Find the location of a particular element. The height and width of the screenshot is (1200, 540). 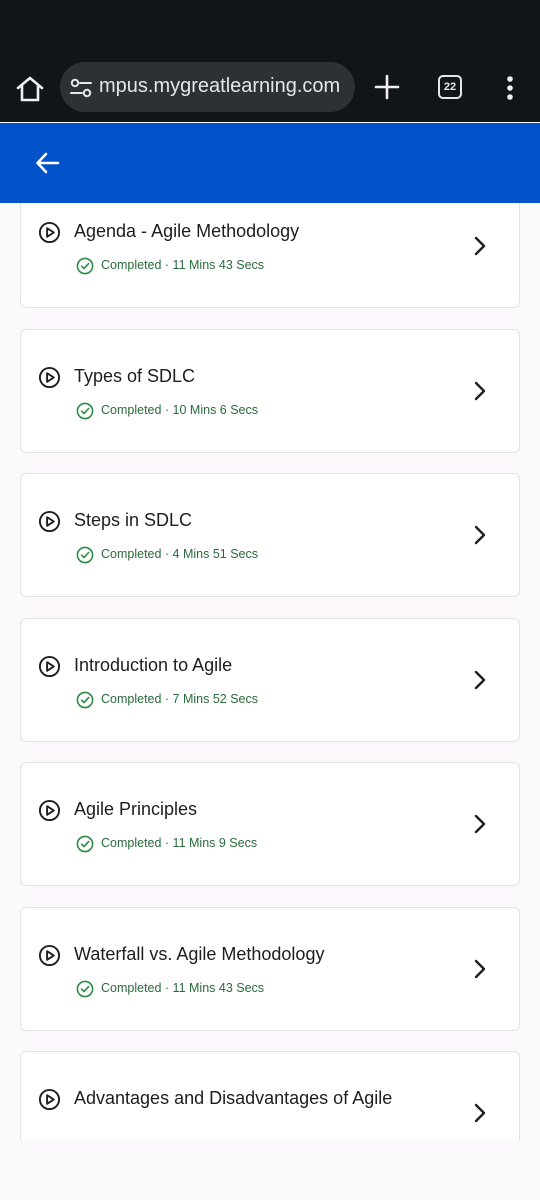

lesson-status: Completed · 4 Mins 51 Secs is located at coordinates (180, 554).